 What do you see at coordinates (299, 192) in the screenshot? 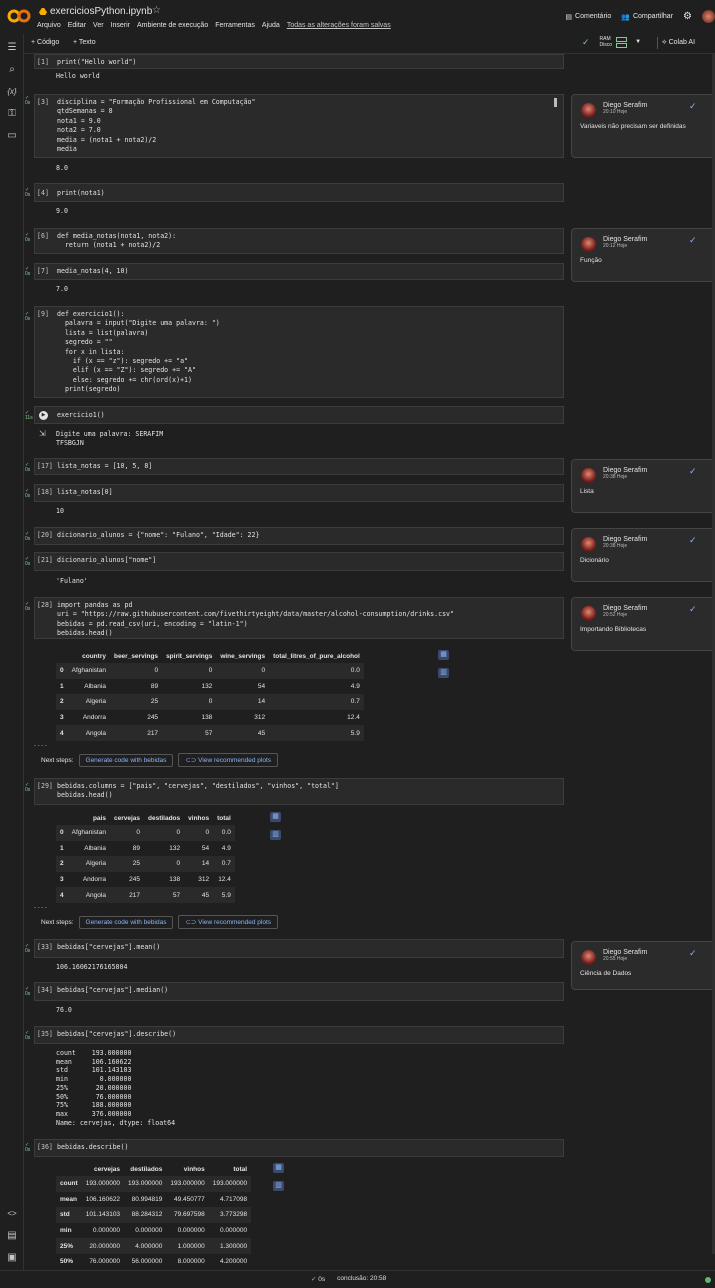
I see `code-cell: [4] print(nota1)` at bounding box center [299, 192].